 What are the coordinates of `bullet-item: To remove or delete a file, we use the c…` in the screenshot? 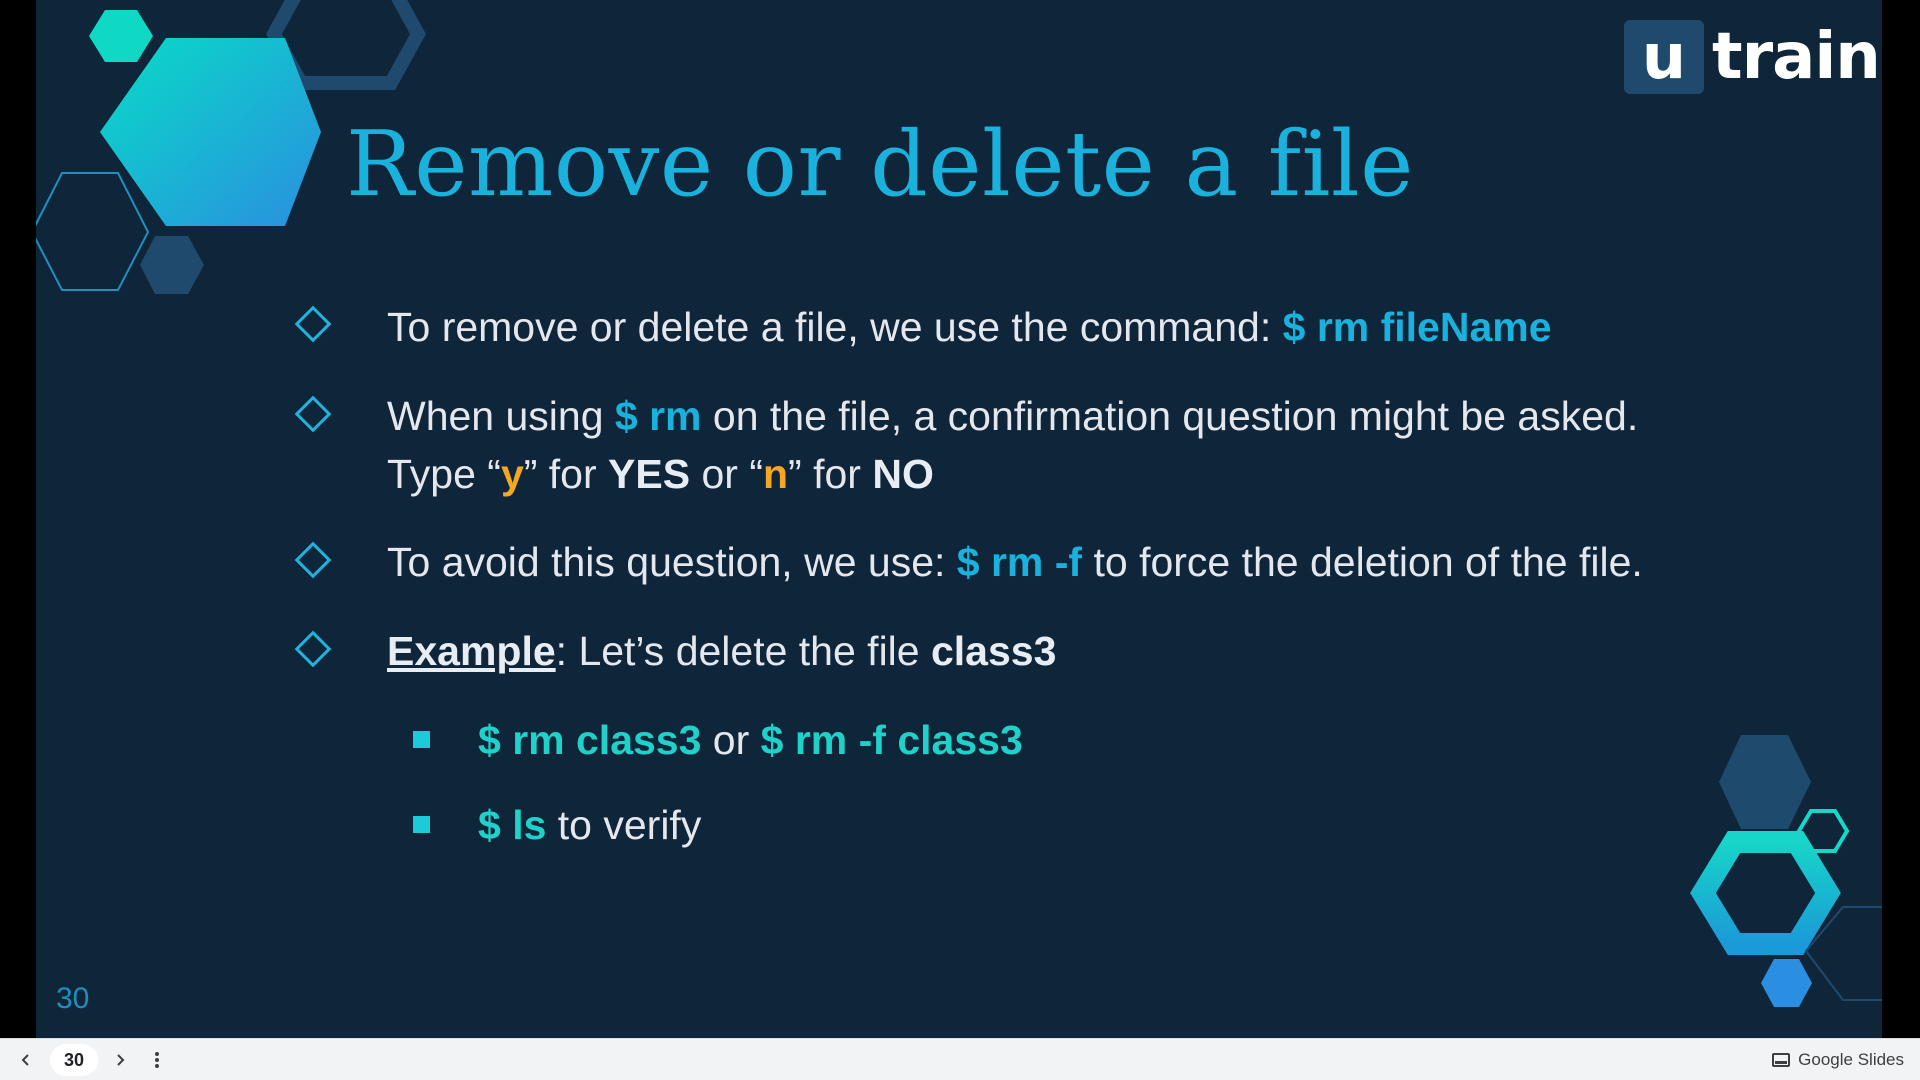 It's located at (969, 327).